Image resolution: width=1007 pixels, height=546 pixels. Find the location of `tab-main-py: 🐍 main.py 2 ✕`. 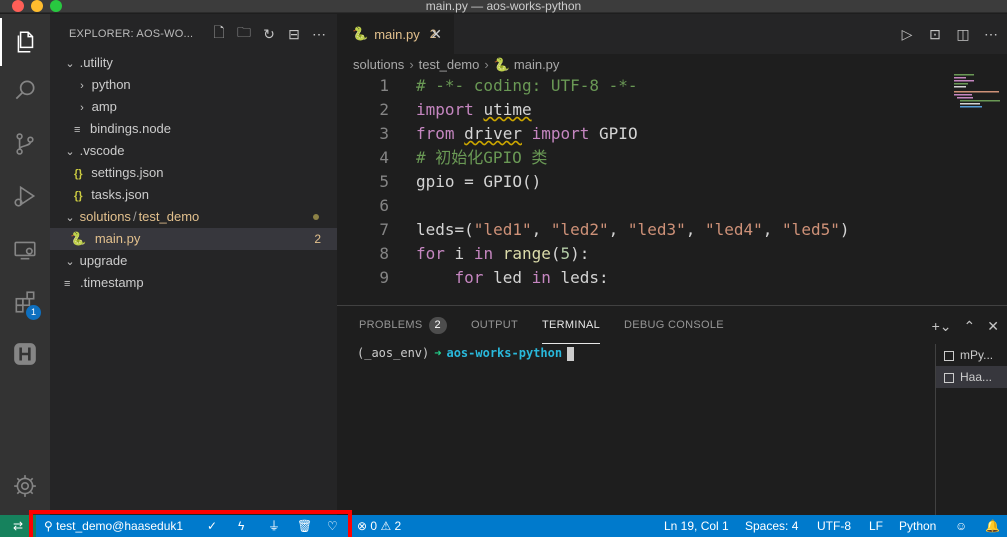

tab-main-py: 🐍 main.py 2 ✕ is located at coordinates (395, 34).